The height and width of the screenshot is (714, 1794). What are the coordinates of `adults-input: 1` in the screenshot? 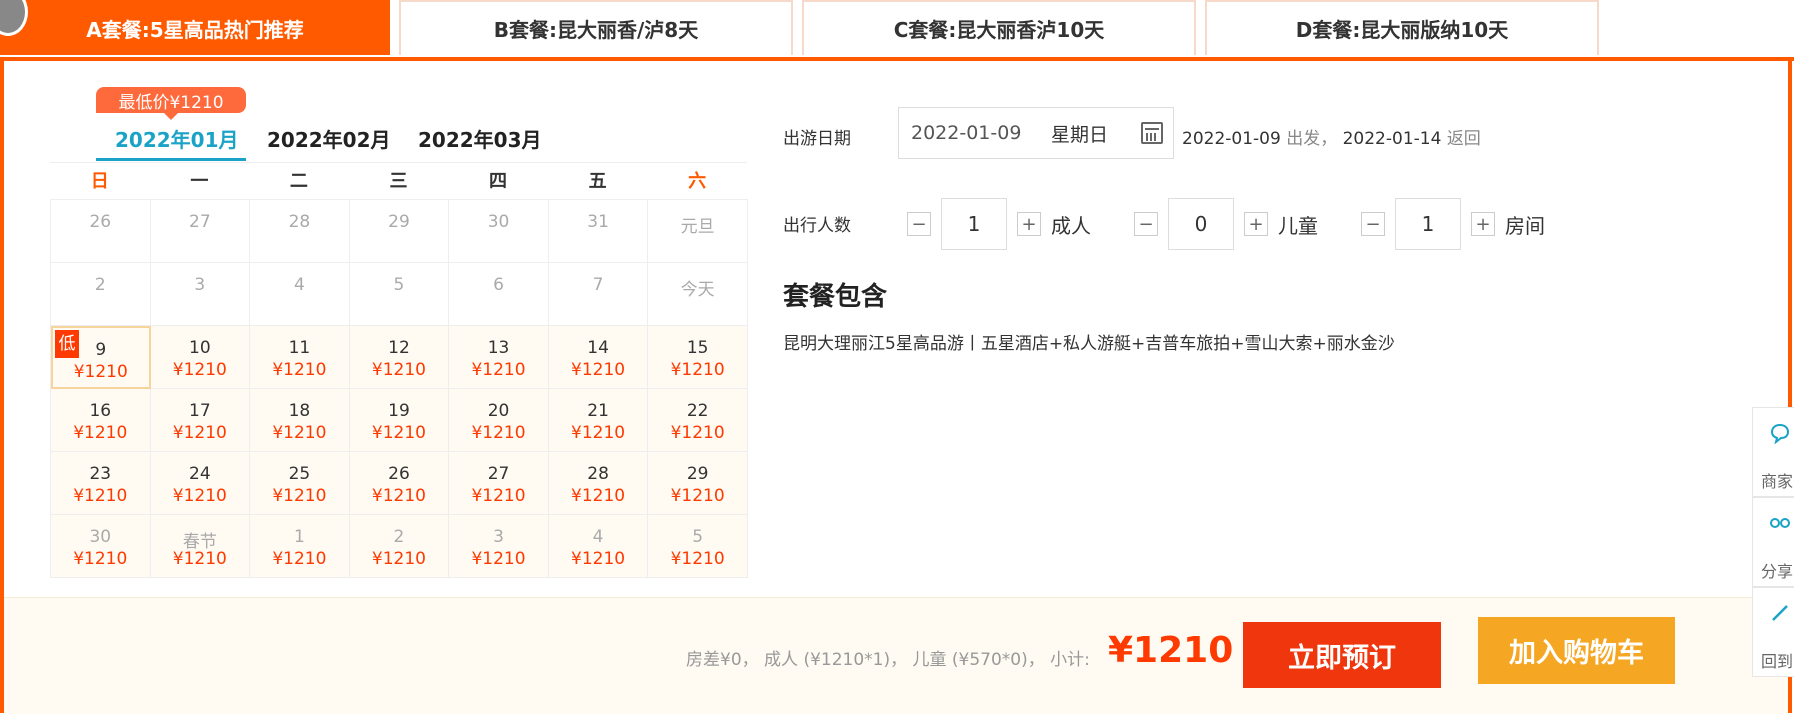 It's located at (974, 224).